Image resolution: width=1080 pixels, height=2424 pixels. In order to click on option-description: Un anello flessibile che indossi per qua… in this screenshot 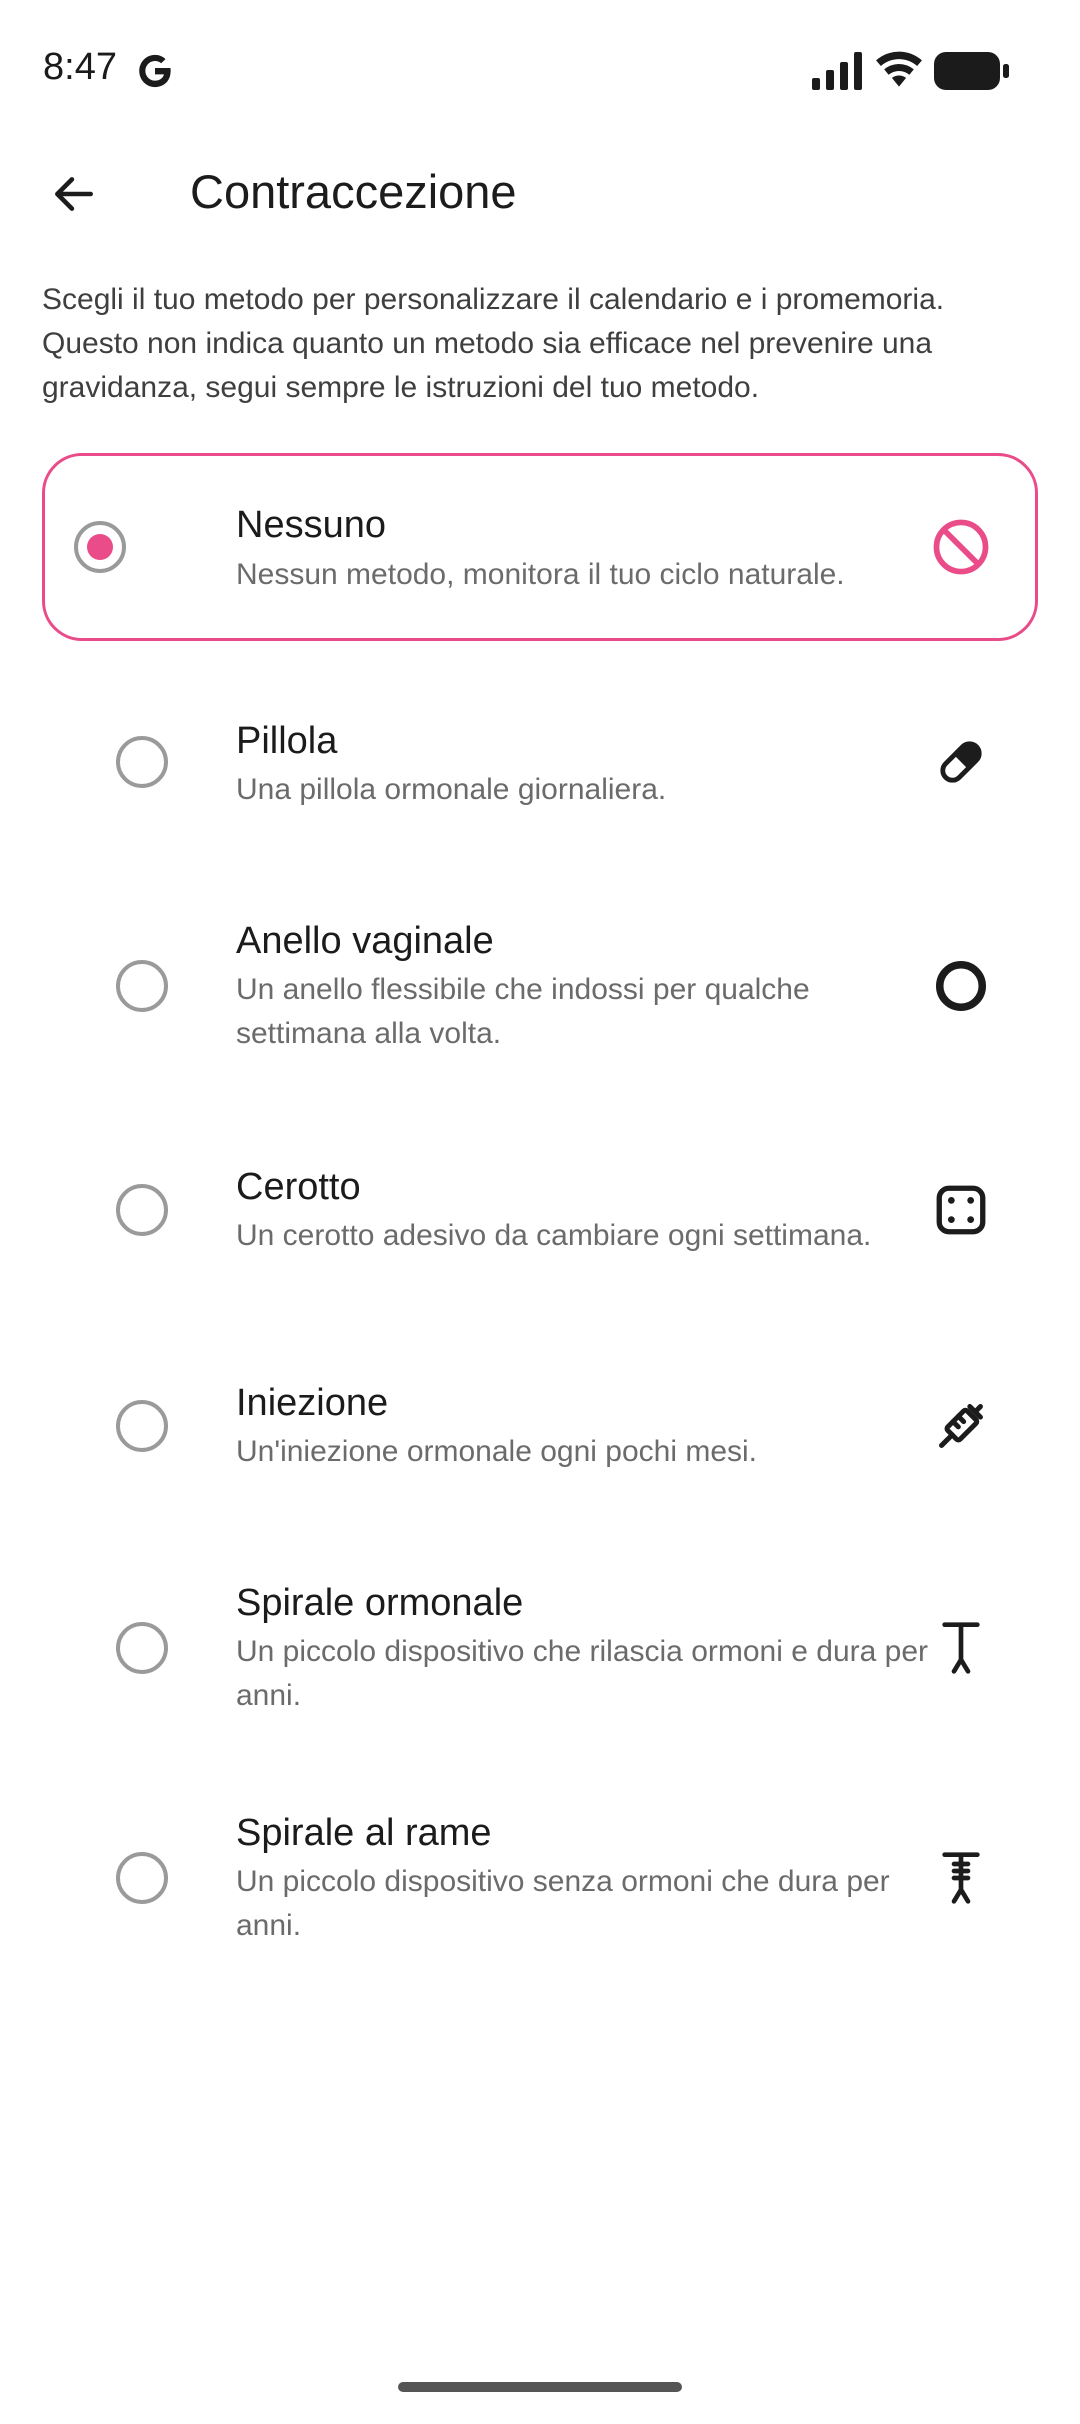, I will do `click(523, 1011)`.